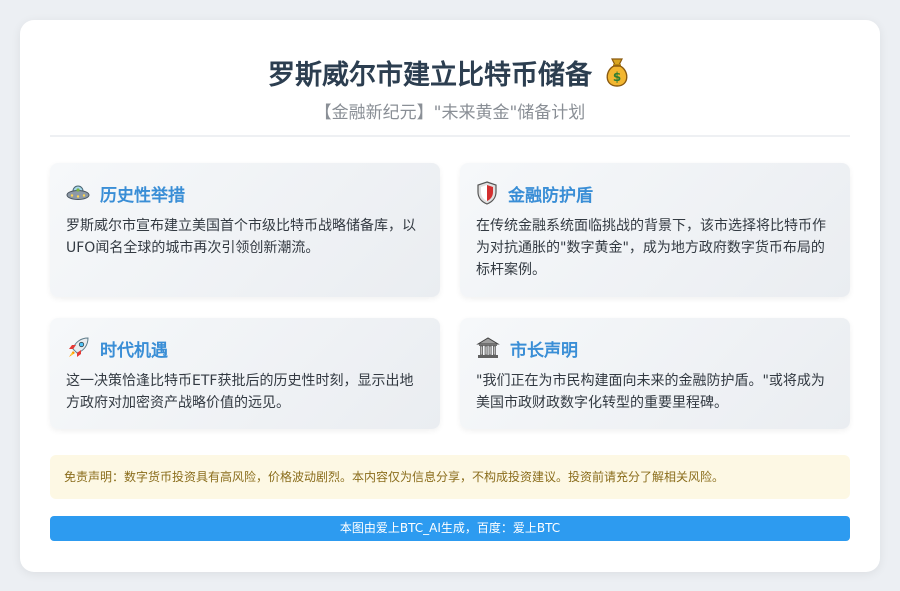  What do you see at coordinates (78, 348) in the screenshot?
I see `rocket-icon` at bounding box center [78, 348].